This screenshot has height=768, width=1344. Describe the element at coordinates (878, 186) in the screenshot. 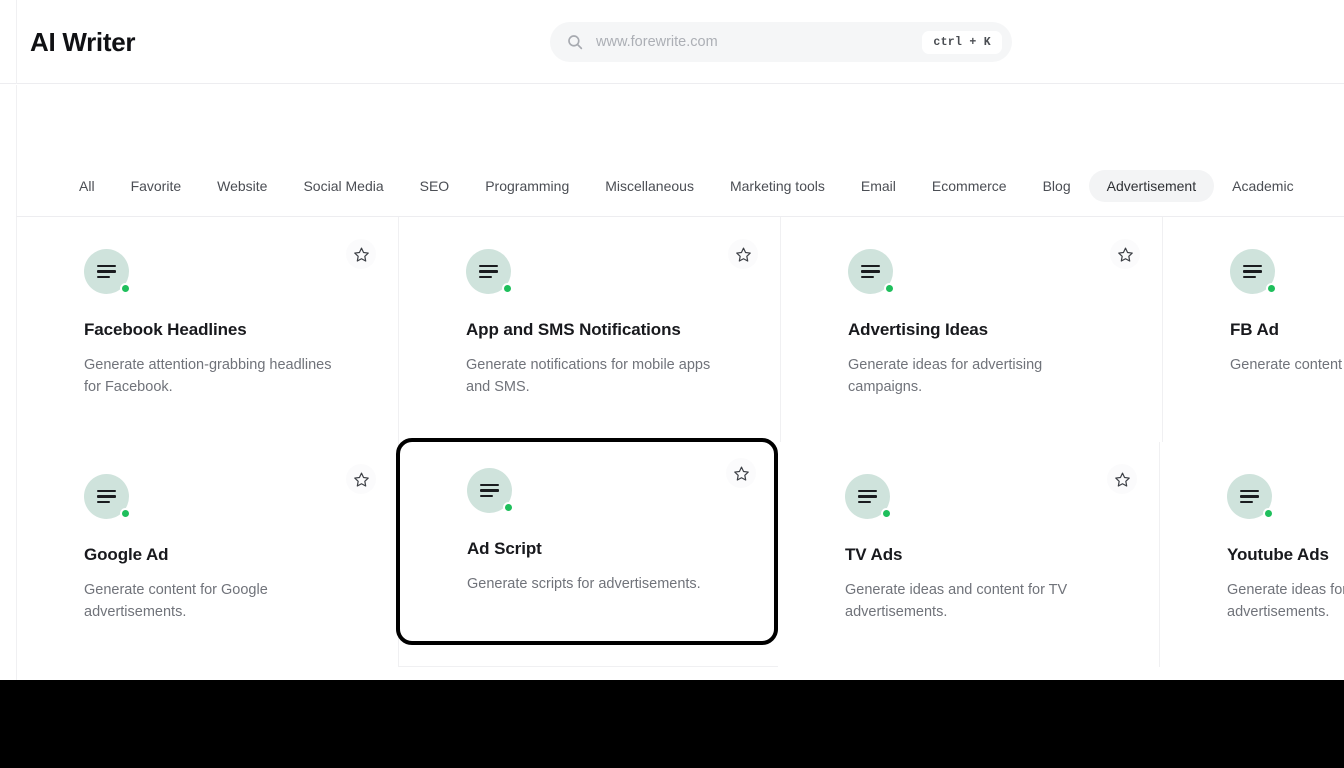

I see `tab-email: Email` at that location.